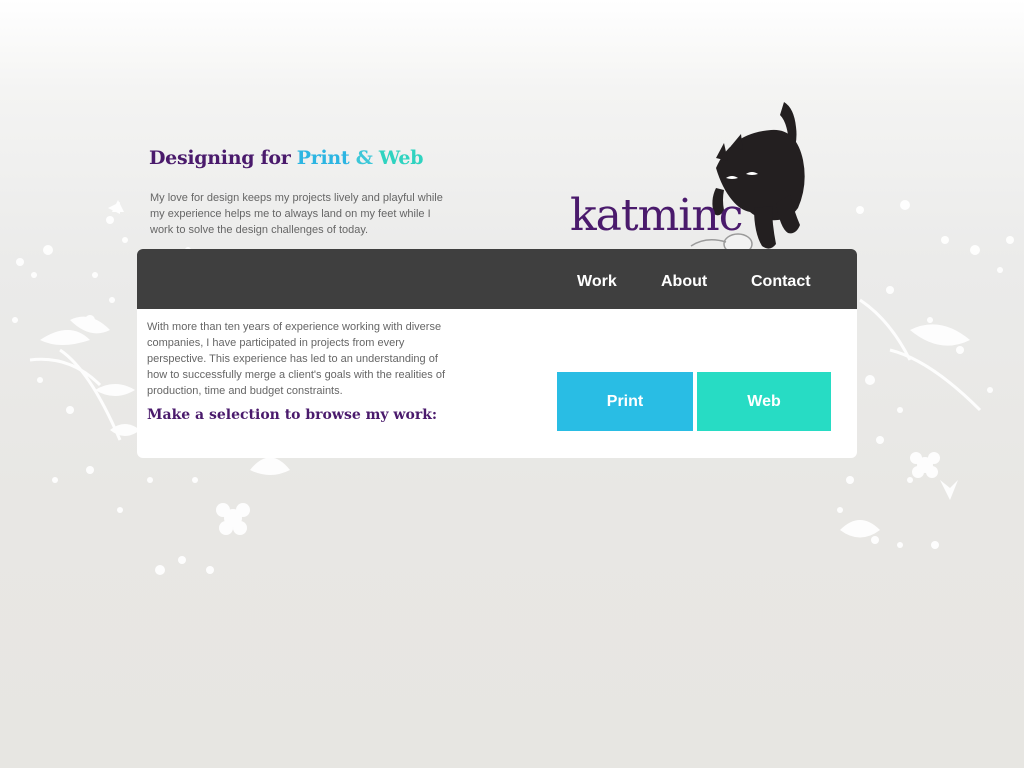 The height and width of the screenshot is (768, 1024). I want to click on main-navbar: Work About Contact, so click(497, 279).